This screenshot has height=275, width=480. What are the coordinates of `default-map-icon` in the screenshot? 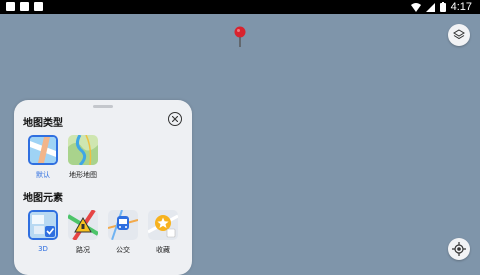 It's located at (43, 150).